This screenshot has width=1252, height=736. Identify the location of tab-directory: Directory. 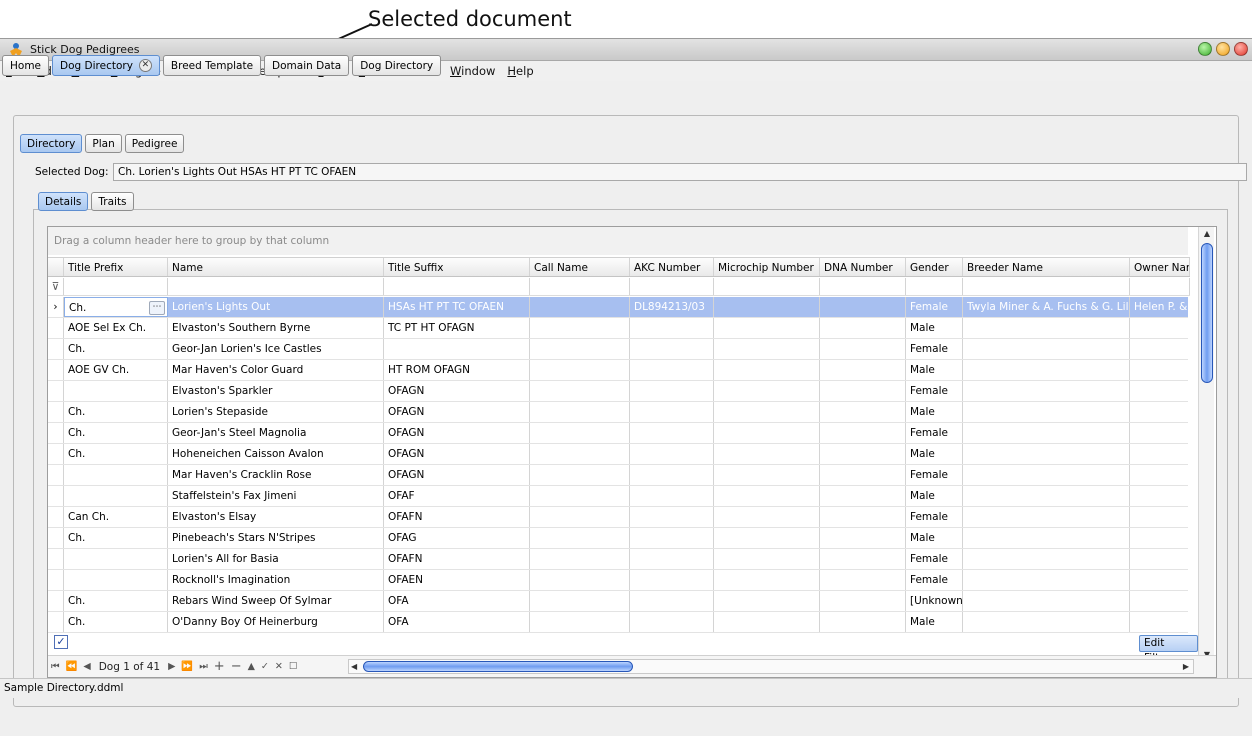
(51, 143).